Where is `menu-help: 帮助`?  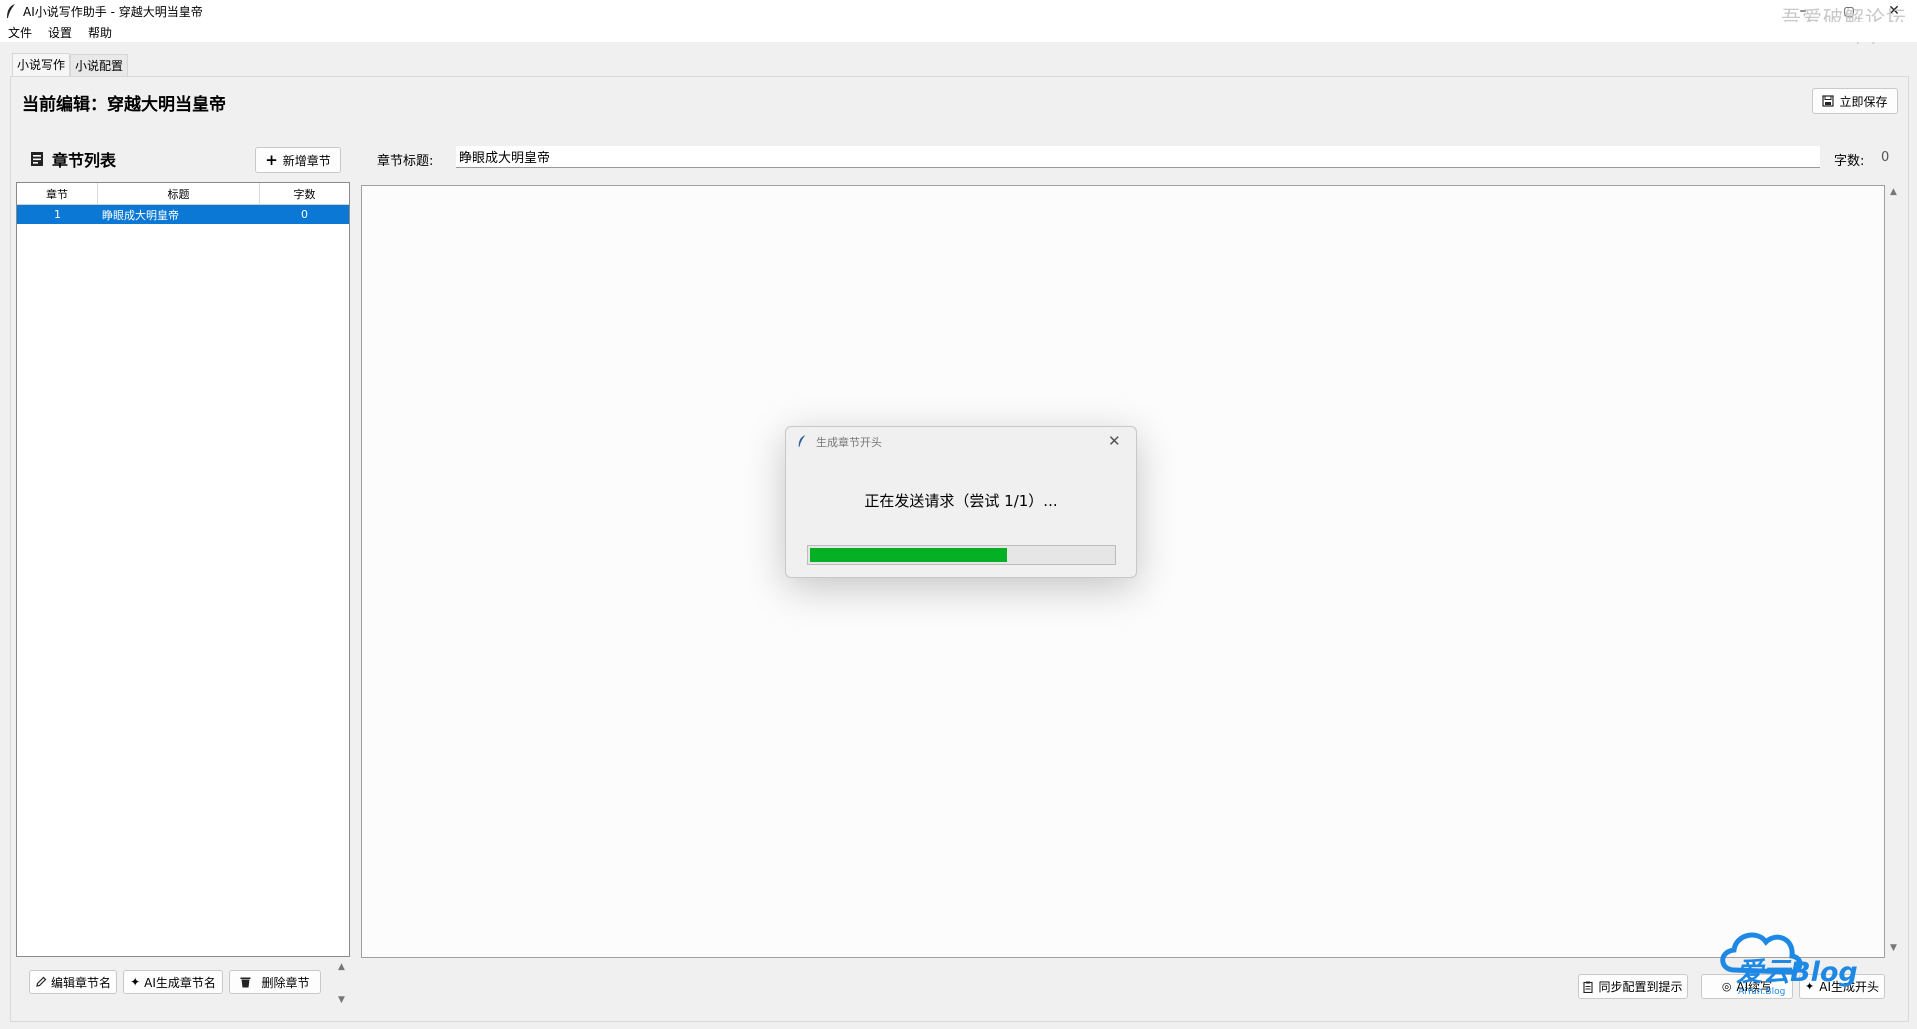 menu-help: 帮助 is located at coordinates (100, 32).